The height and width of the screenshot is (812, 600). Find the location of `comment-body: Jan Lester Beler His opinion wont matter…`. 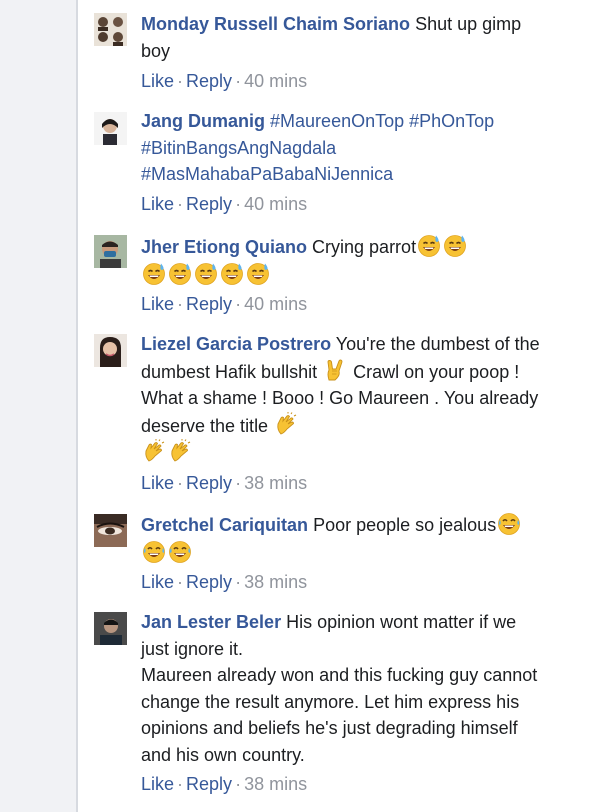

comment-body: Jan Lester Beler His opinion wont matter… is located at coordinates (343, 688).